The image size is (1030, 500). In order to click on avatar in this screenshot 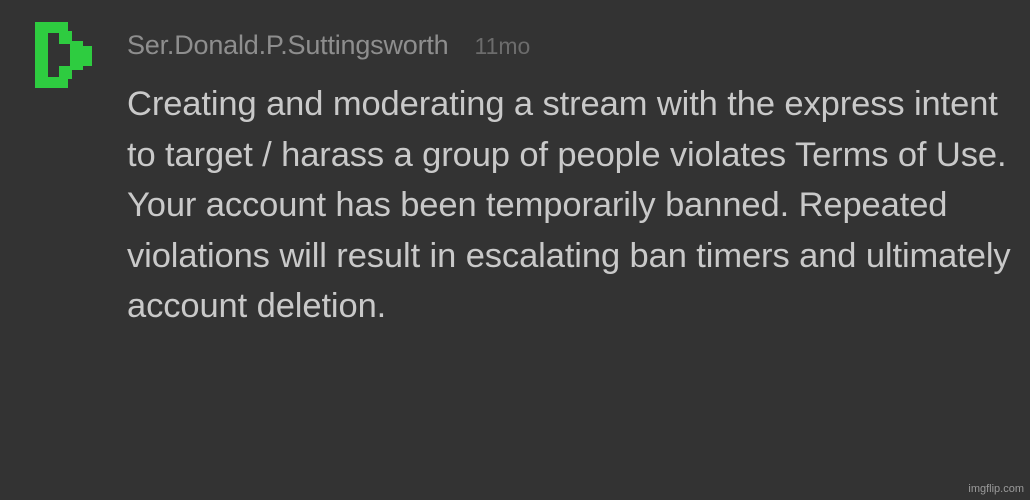, I will do `click(64, 55)`.